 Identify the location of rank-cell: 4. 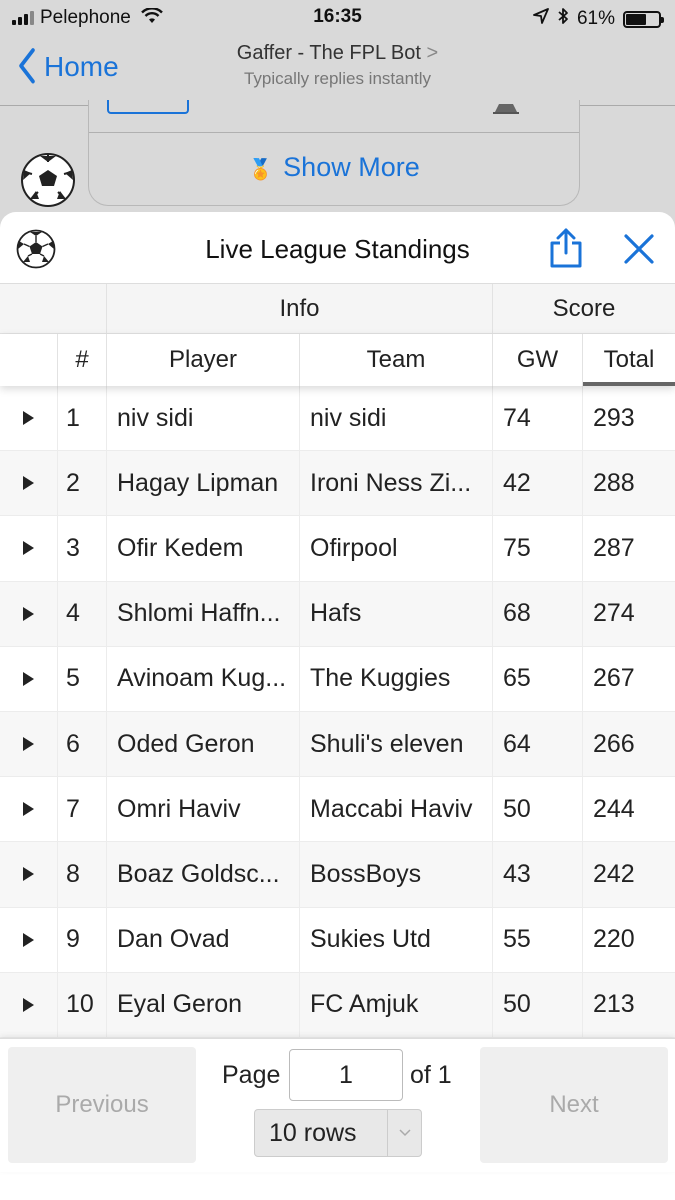
(82, 613).